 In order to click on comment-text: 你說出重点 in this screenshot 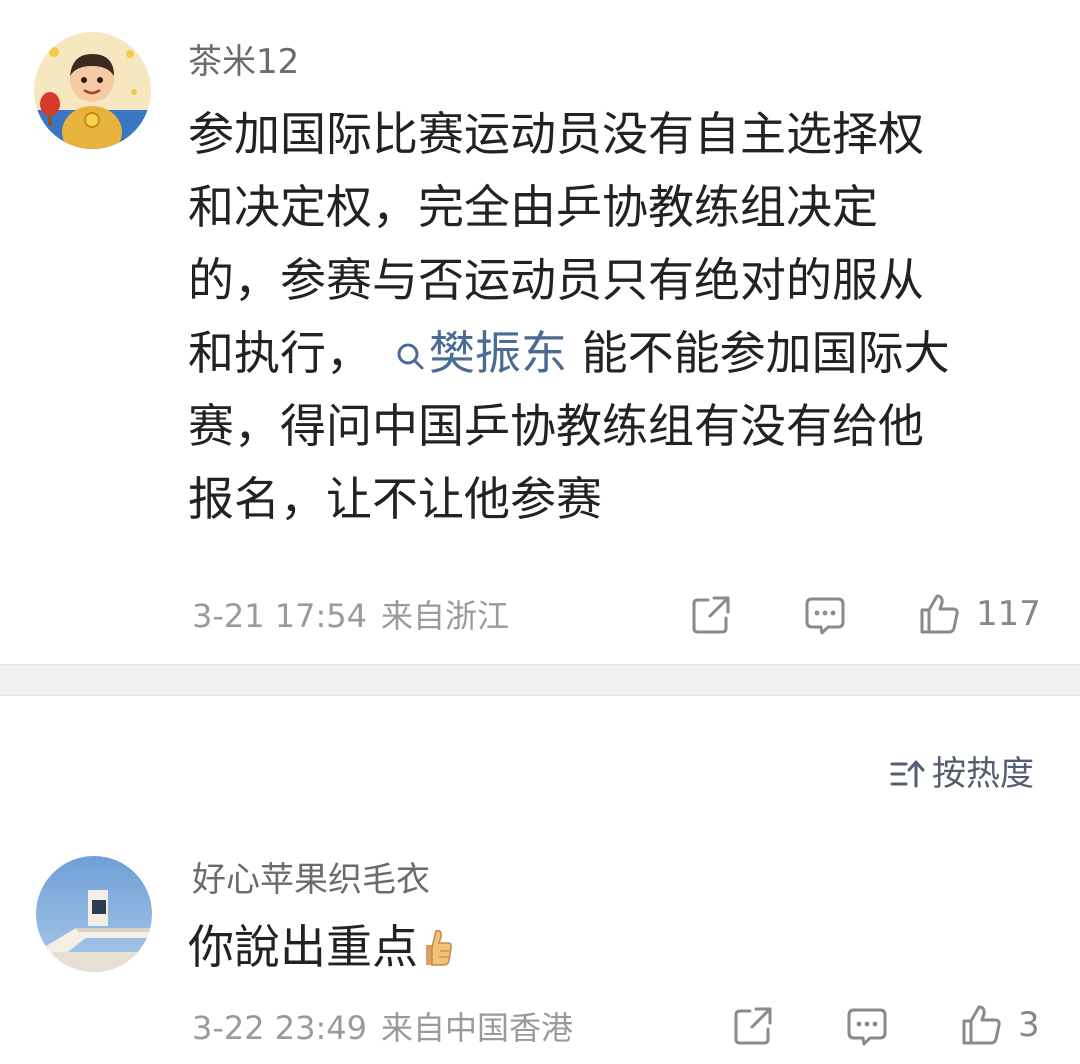, I will do `click(613, 947)`.